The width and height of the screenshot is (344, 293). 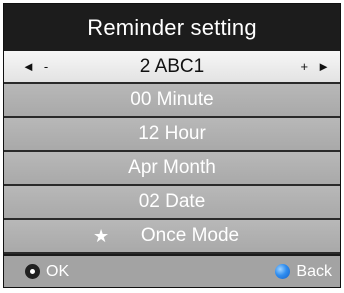 I want to click on channel-row: ◄ - 2 ABC1 + ►, so click(x=172, y=67).